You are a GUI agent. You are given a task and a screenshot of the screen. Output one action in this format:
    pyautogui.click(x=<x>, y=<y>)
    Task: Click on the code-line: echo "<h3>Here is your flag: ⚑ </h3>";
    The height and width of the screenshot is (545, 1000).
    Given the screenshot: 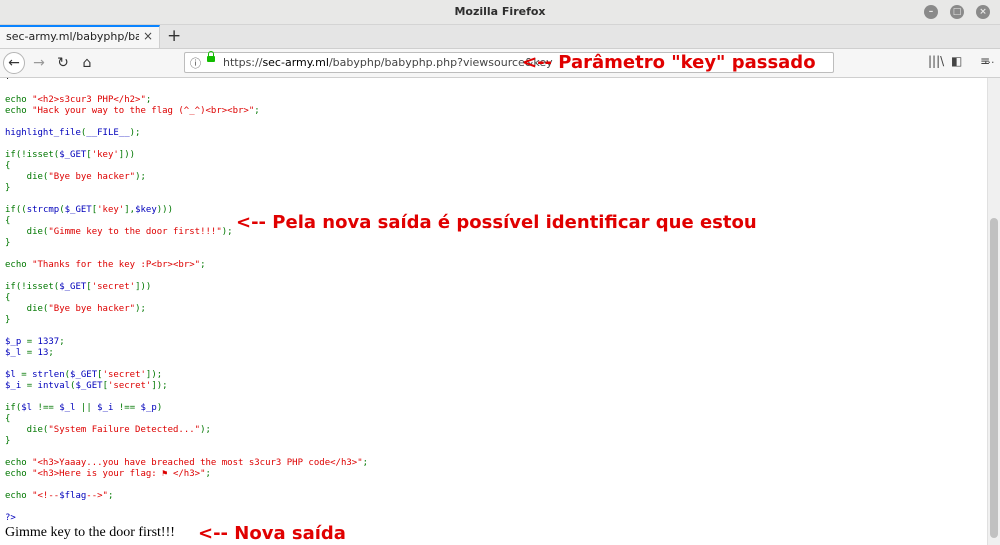 What is the action you would take?
    pyautogui.click(x=108, y=474)
    